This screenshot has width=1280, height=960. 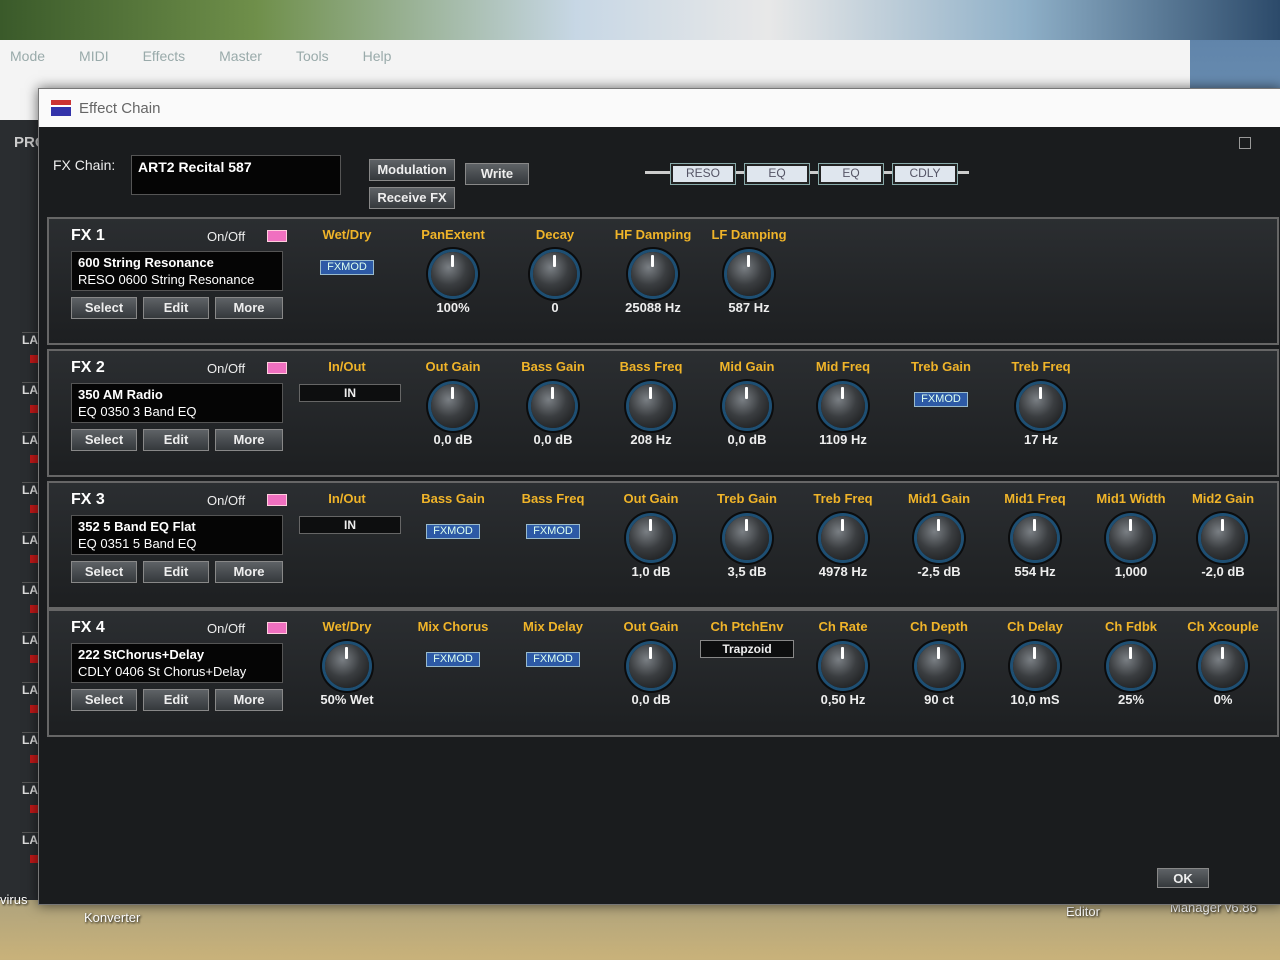 I want to click on param-value: 0%, so click(x=1223, y=699).